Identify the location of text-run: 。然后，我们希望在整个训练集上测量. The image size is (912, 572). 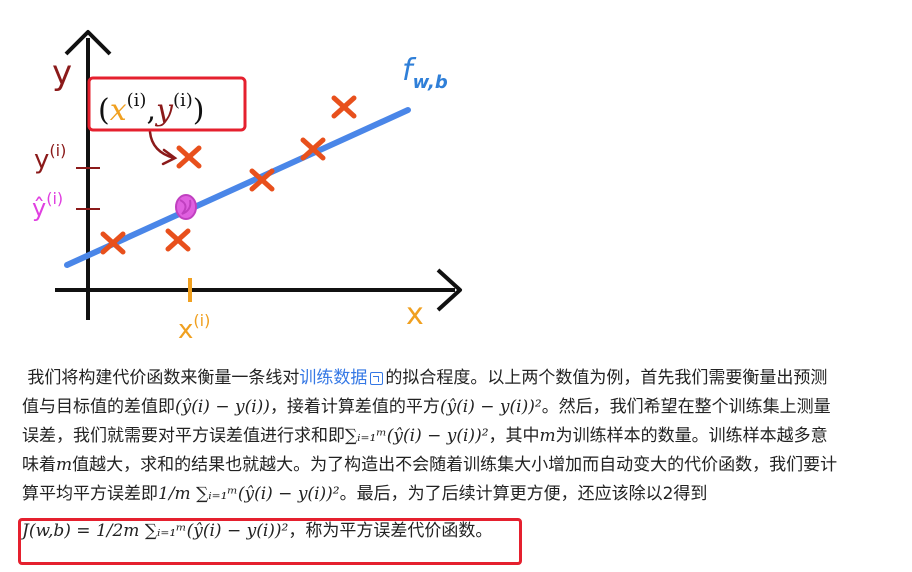
(686, 407).